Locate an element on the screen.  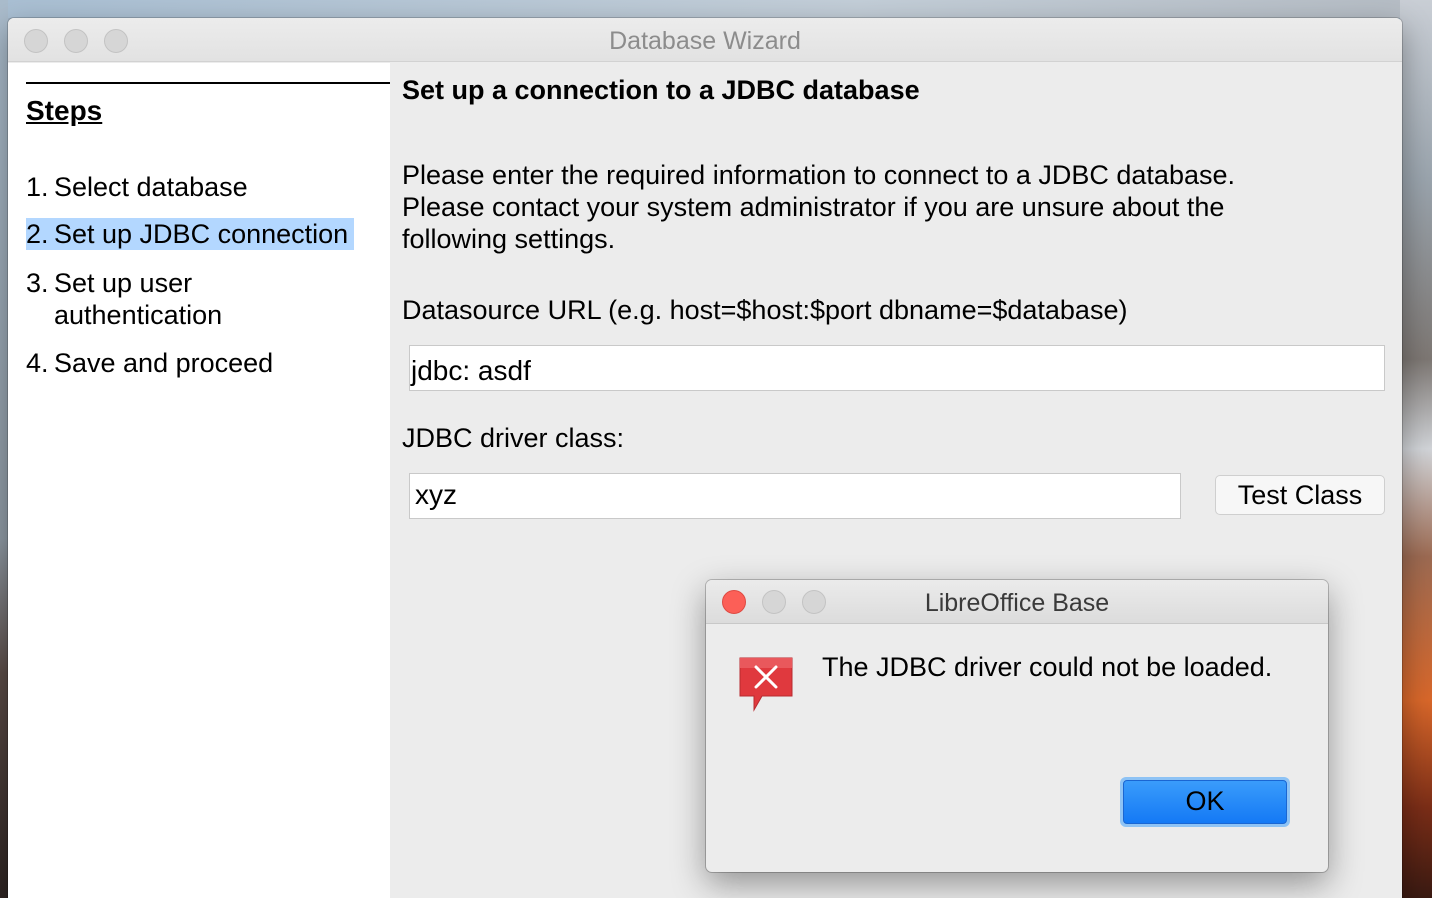
dialog-title: LibreOffice Base is located at coordinates (1017, 603).